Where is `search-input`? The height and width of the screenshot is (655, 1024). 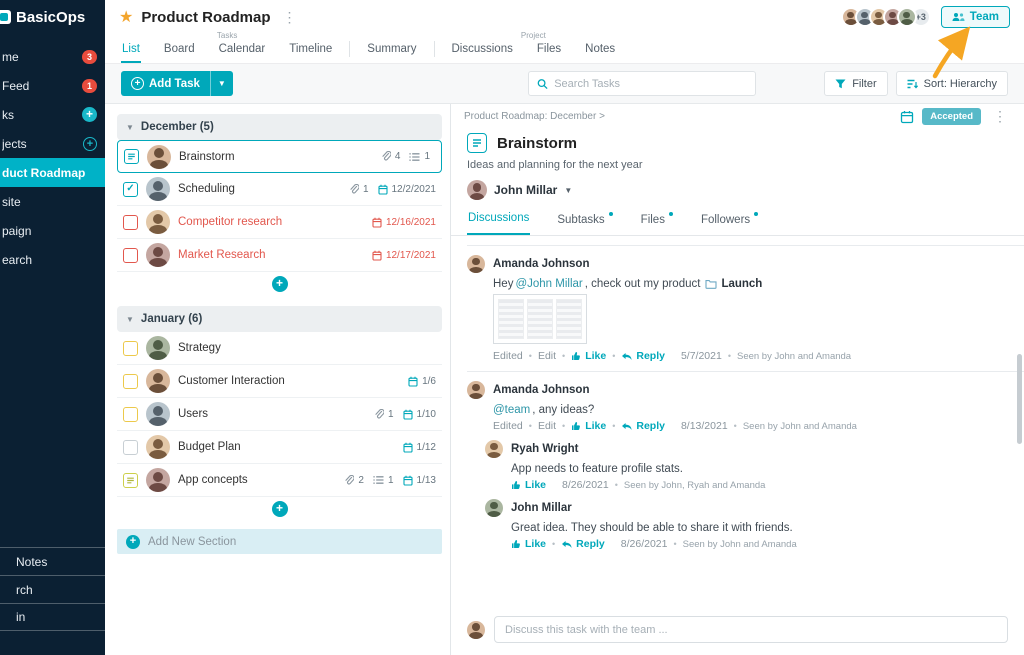 search-input is located at coordinates (651, 83).